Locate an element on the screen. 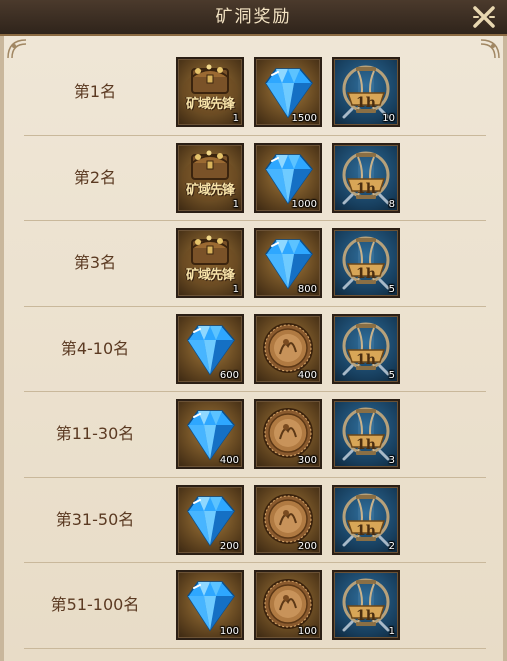  item-count: 600 is located at coordinates (229, 375).